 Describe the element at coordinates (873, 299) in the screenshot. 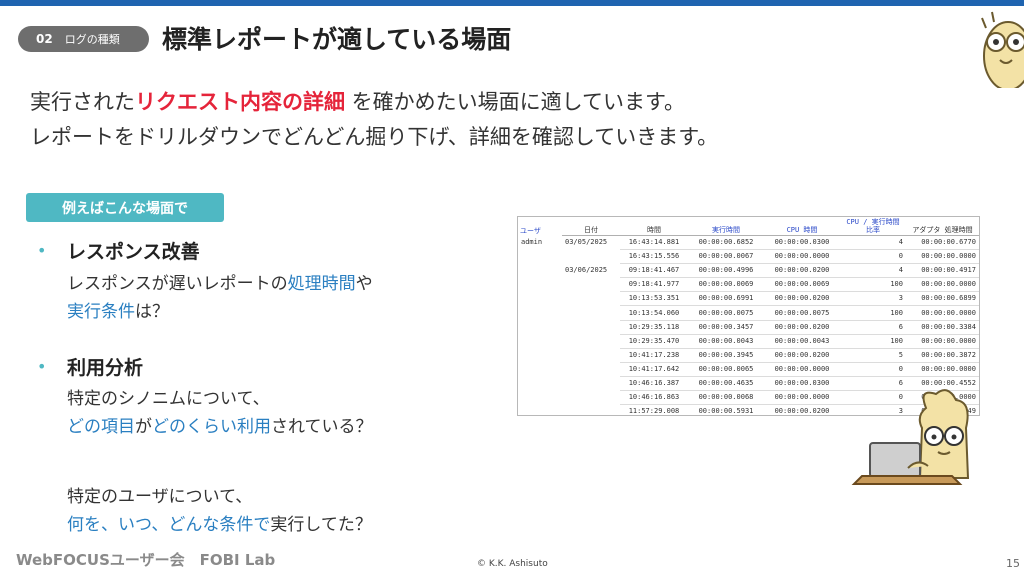

I see `report-cell: 3` at that location.